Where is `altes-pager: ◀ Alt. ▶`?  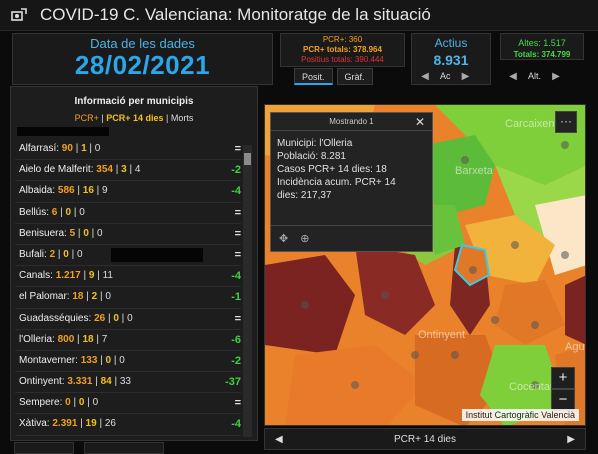 altes-pager: ◀ Alt. ▶ is located at coordinates (534, 76).